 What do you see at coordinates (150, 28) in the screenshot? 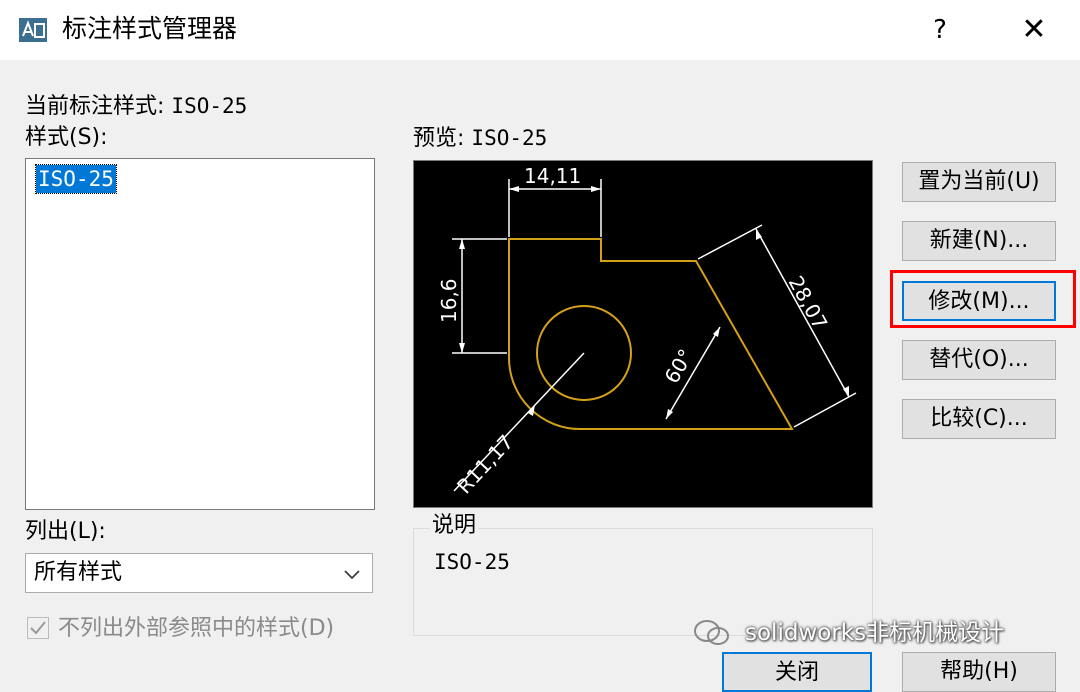
I see `window-title: 标注样式管理器` at bounding box center [150, 28].